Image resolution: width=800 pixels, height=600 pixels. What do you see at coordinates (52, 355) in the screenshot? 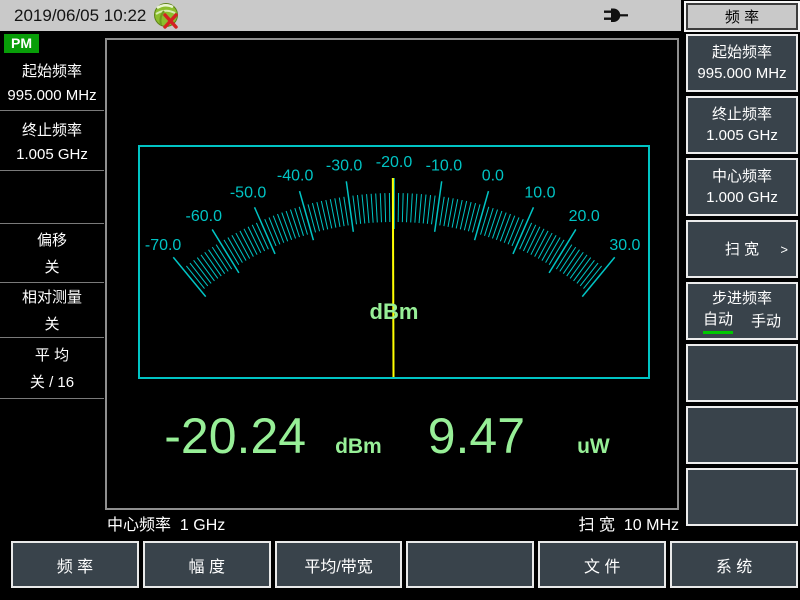
I see `summary-average-label: 平 均` at bounding box center [52, 355].